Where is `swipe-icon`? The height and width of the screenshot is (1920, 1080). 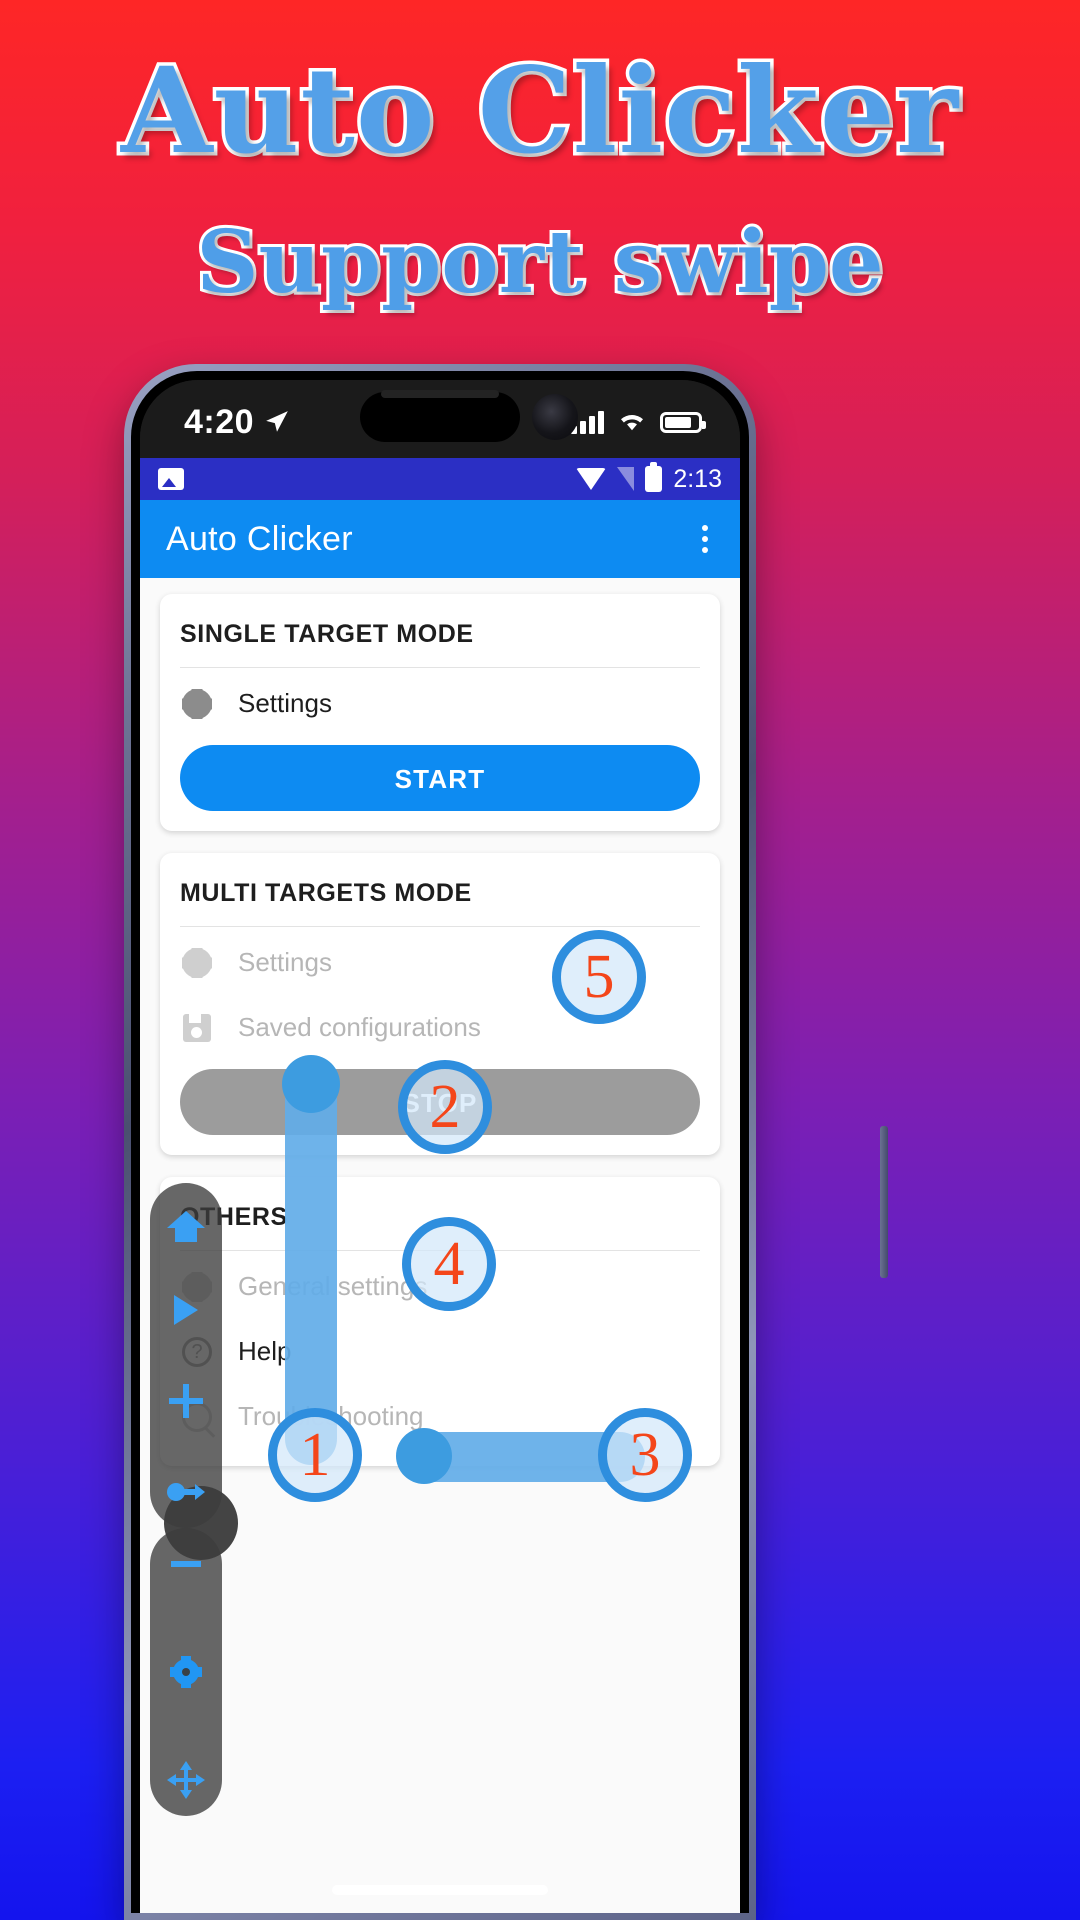 swipe-icon is located at coordinates (186, 1492).